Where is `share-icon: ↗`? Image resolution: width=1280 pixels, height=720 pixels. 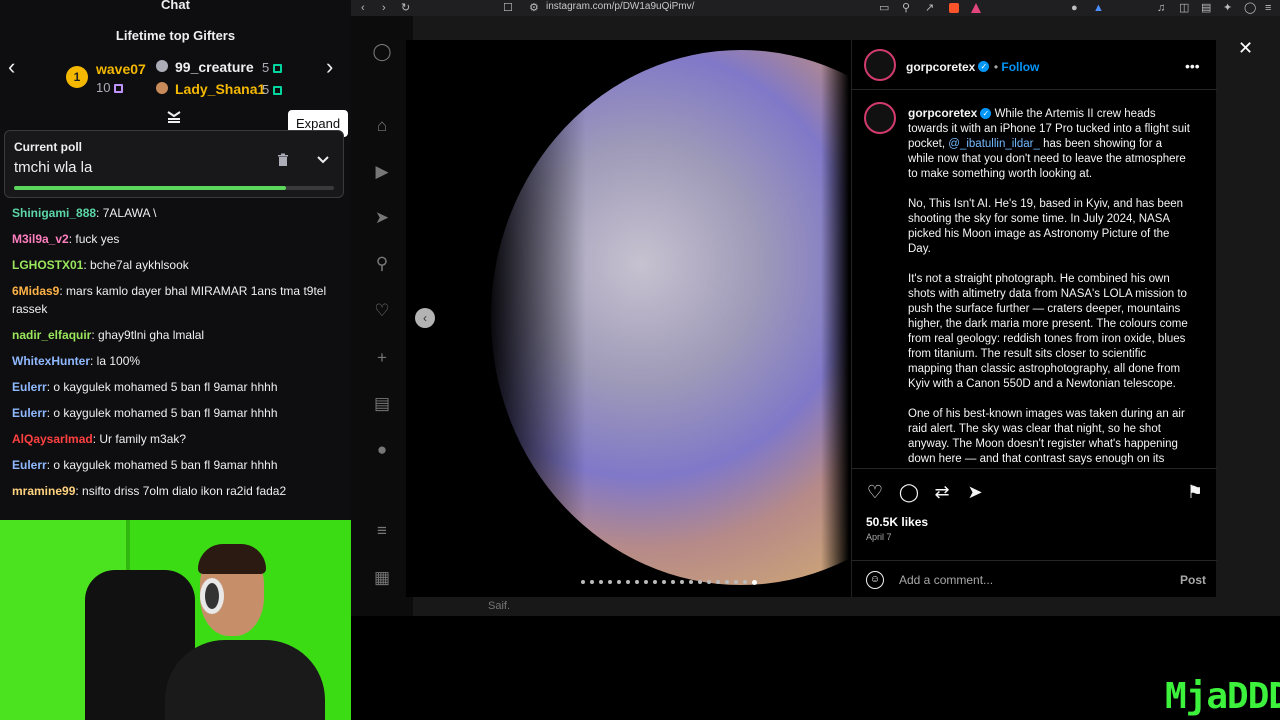
share-icon: ↗ is located at coordinates (929, 8).